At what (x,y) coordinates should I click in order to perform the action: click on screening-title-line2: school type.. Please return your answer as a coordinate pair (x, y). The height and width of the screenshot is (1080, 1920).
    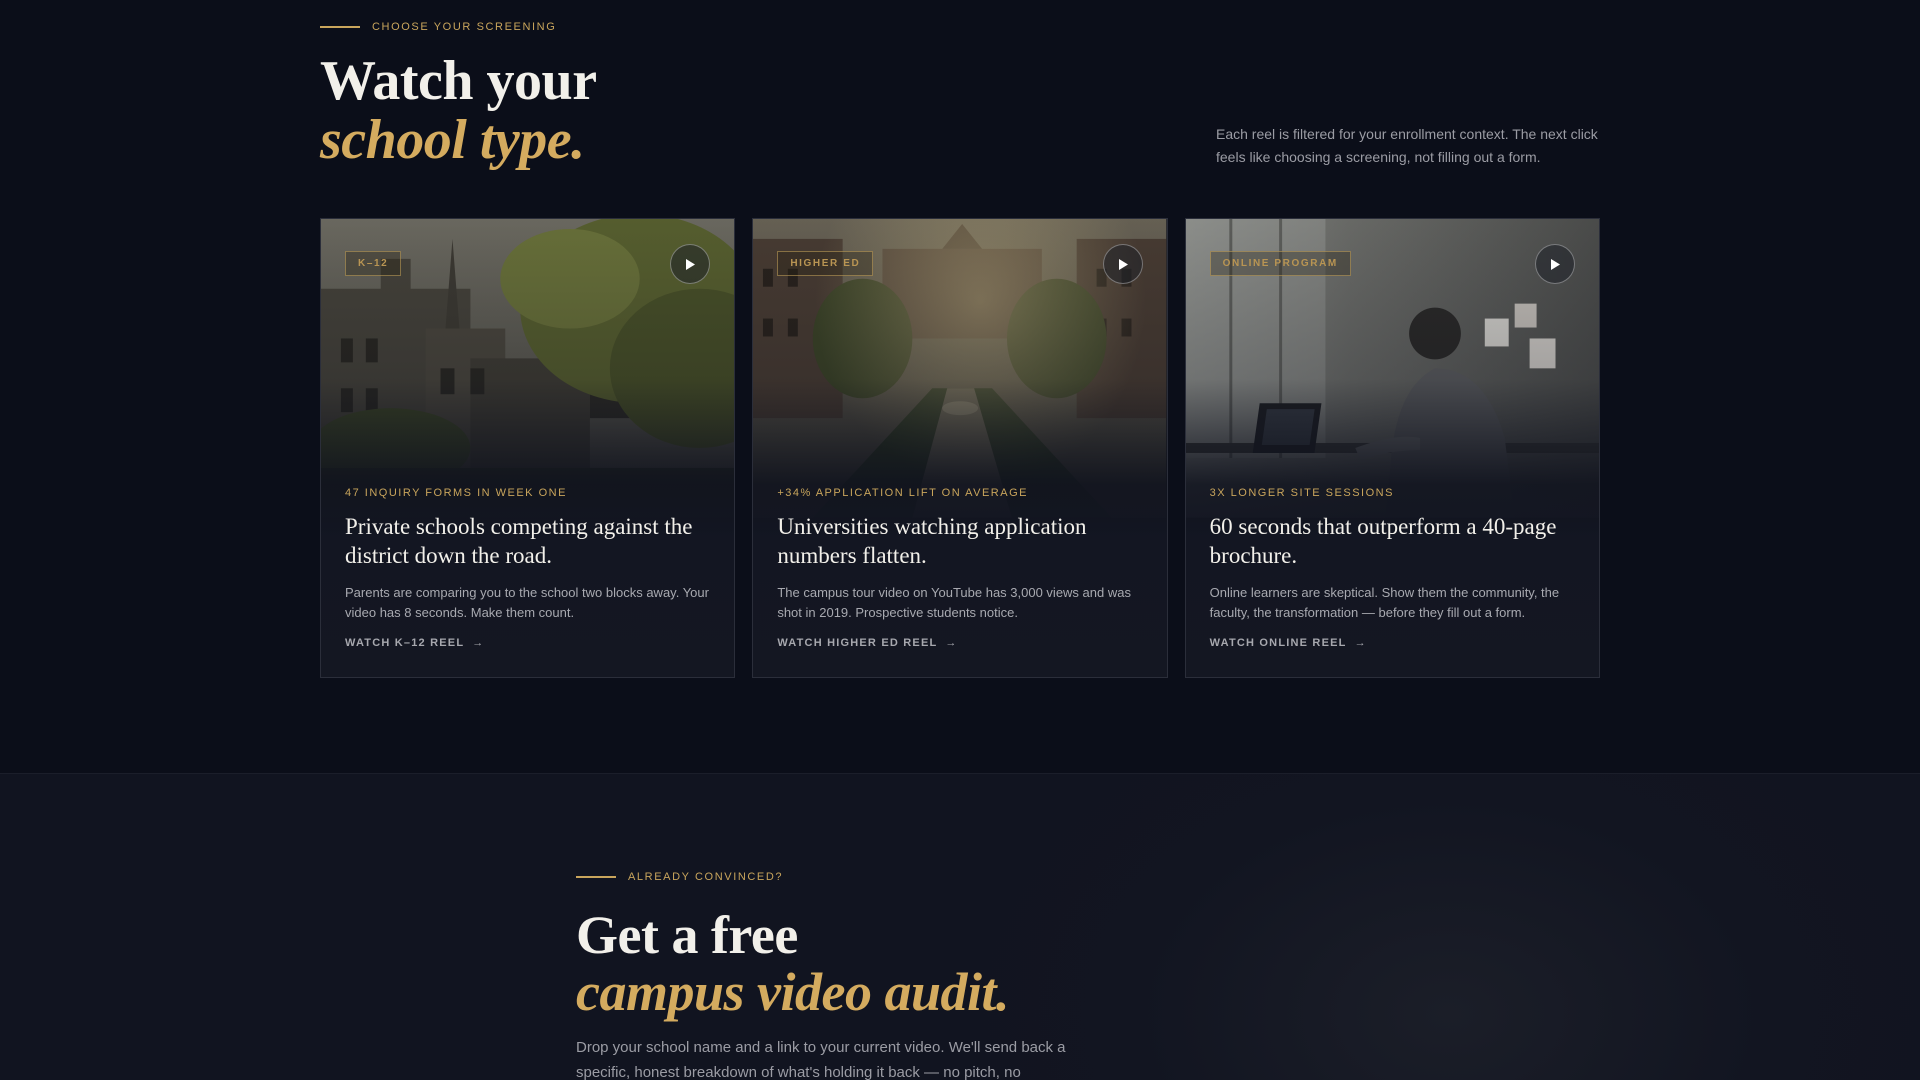
    Looking at the image, I should click on (452, 140).